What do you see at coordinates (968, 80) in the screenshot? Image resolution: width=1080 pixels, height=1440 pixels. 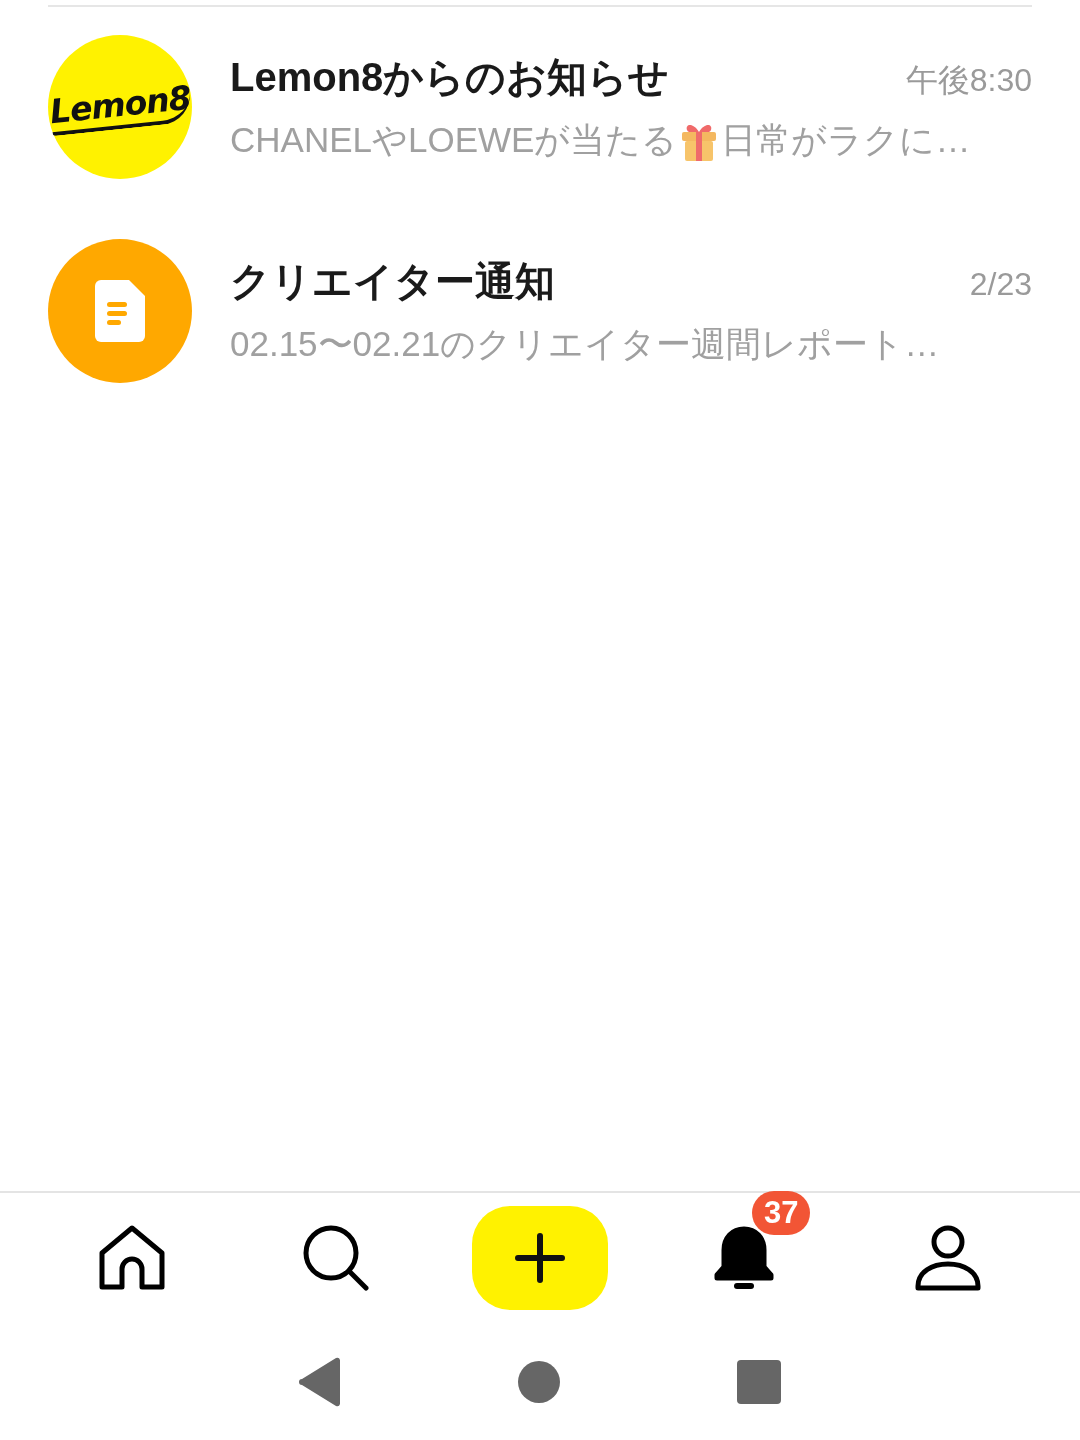 I see `notification-time: 午後8:30` at bounding box center [968, 80].